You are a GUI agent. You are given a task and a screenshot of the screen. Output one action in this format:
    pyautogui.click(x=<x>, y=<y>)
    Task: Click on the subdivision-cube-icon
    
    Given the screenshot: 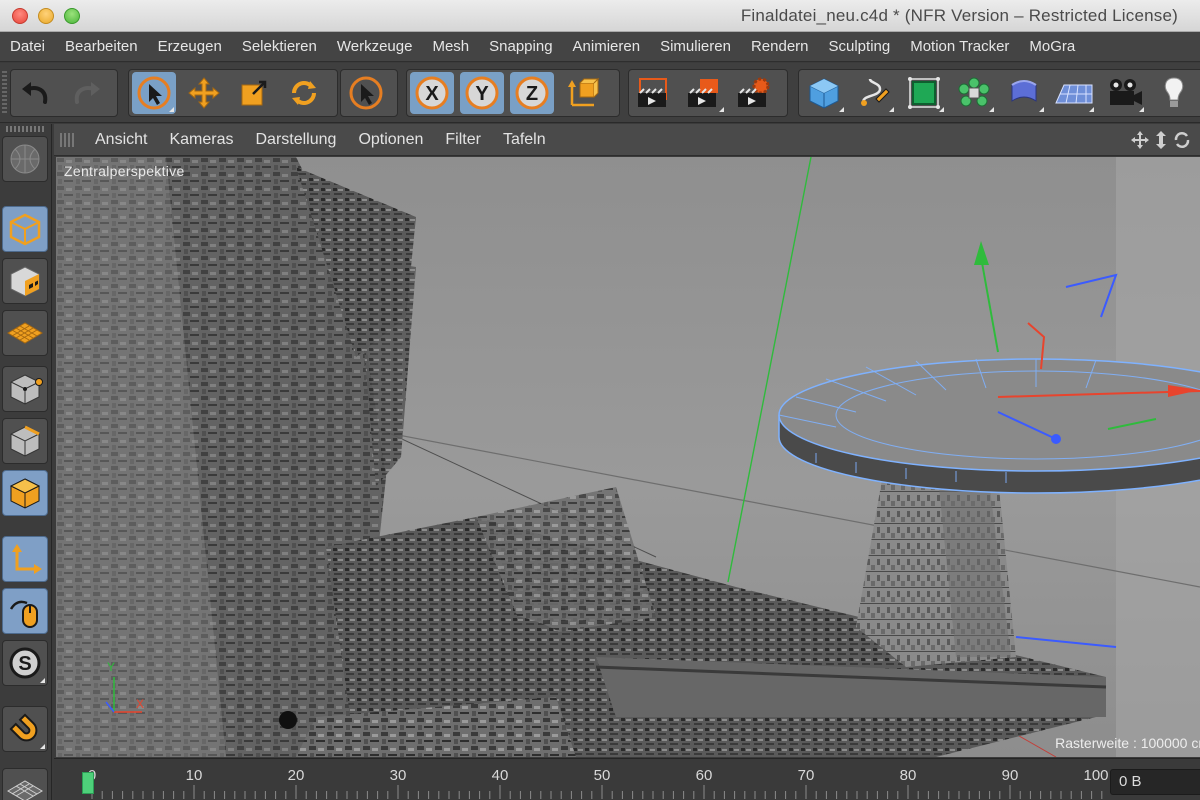 What is the action you would take?
    pyautogui.click(x=924, y=93)
    